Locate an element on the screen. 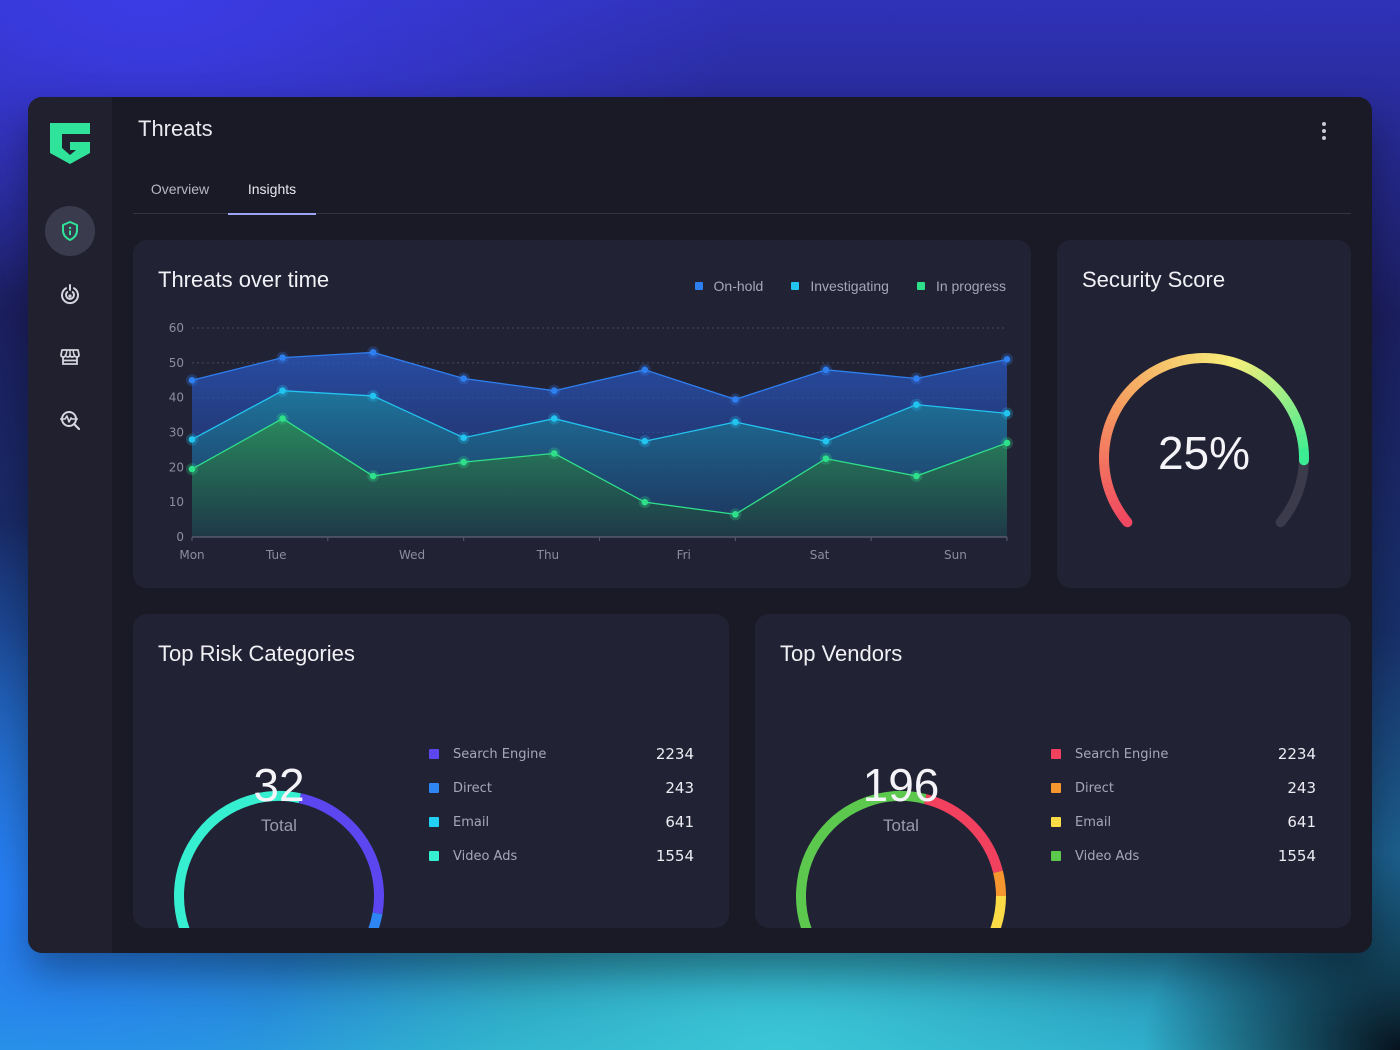  category-label: Email is located at coordinates (471, 822).